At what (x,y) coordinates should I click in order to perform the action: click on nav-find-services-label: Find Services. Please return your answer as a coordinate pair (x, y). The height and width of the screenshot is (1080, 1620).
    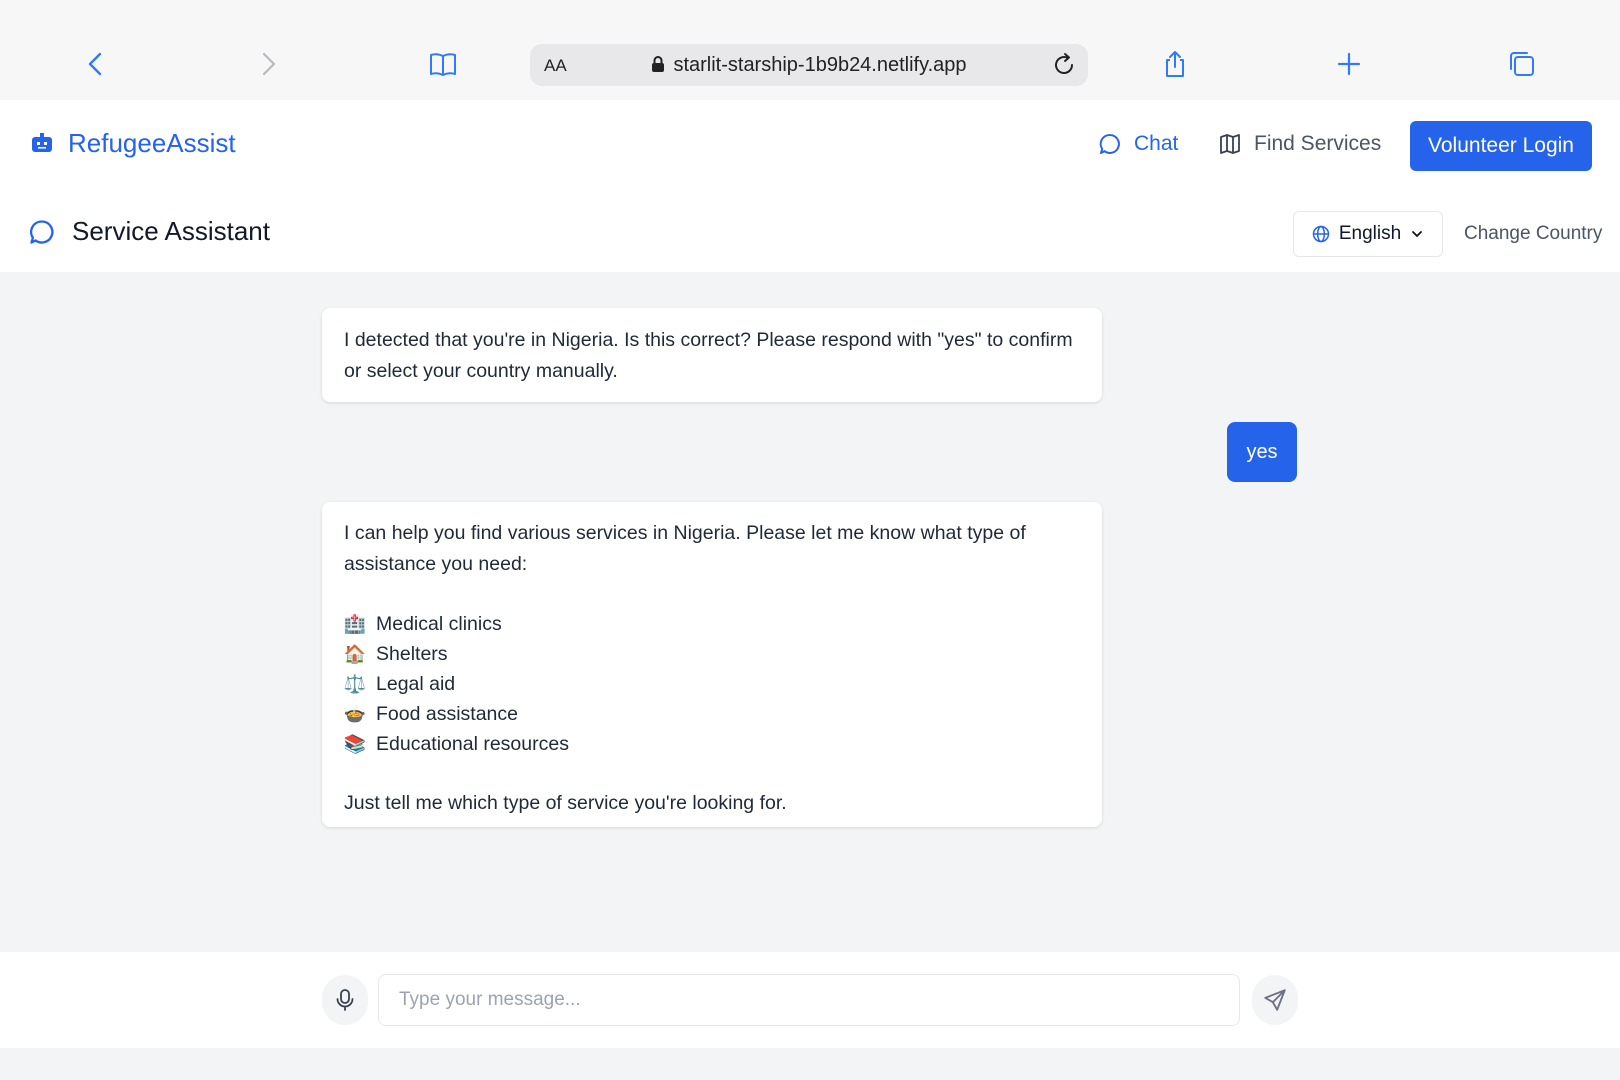
    Looking at the image, I should click on (1318, 143).